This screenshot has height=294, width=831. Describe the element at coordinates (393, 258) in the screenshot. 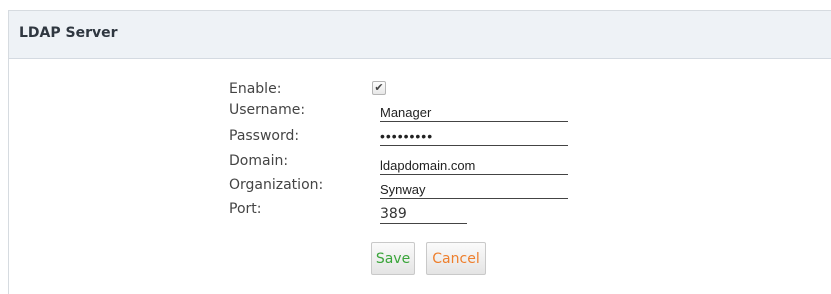

I see `save-button: Save` at that location.